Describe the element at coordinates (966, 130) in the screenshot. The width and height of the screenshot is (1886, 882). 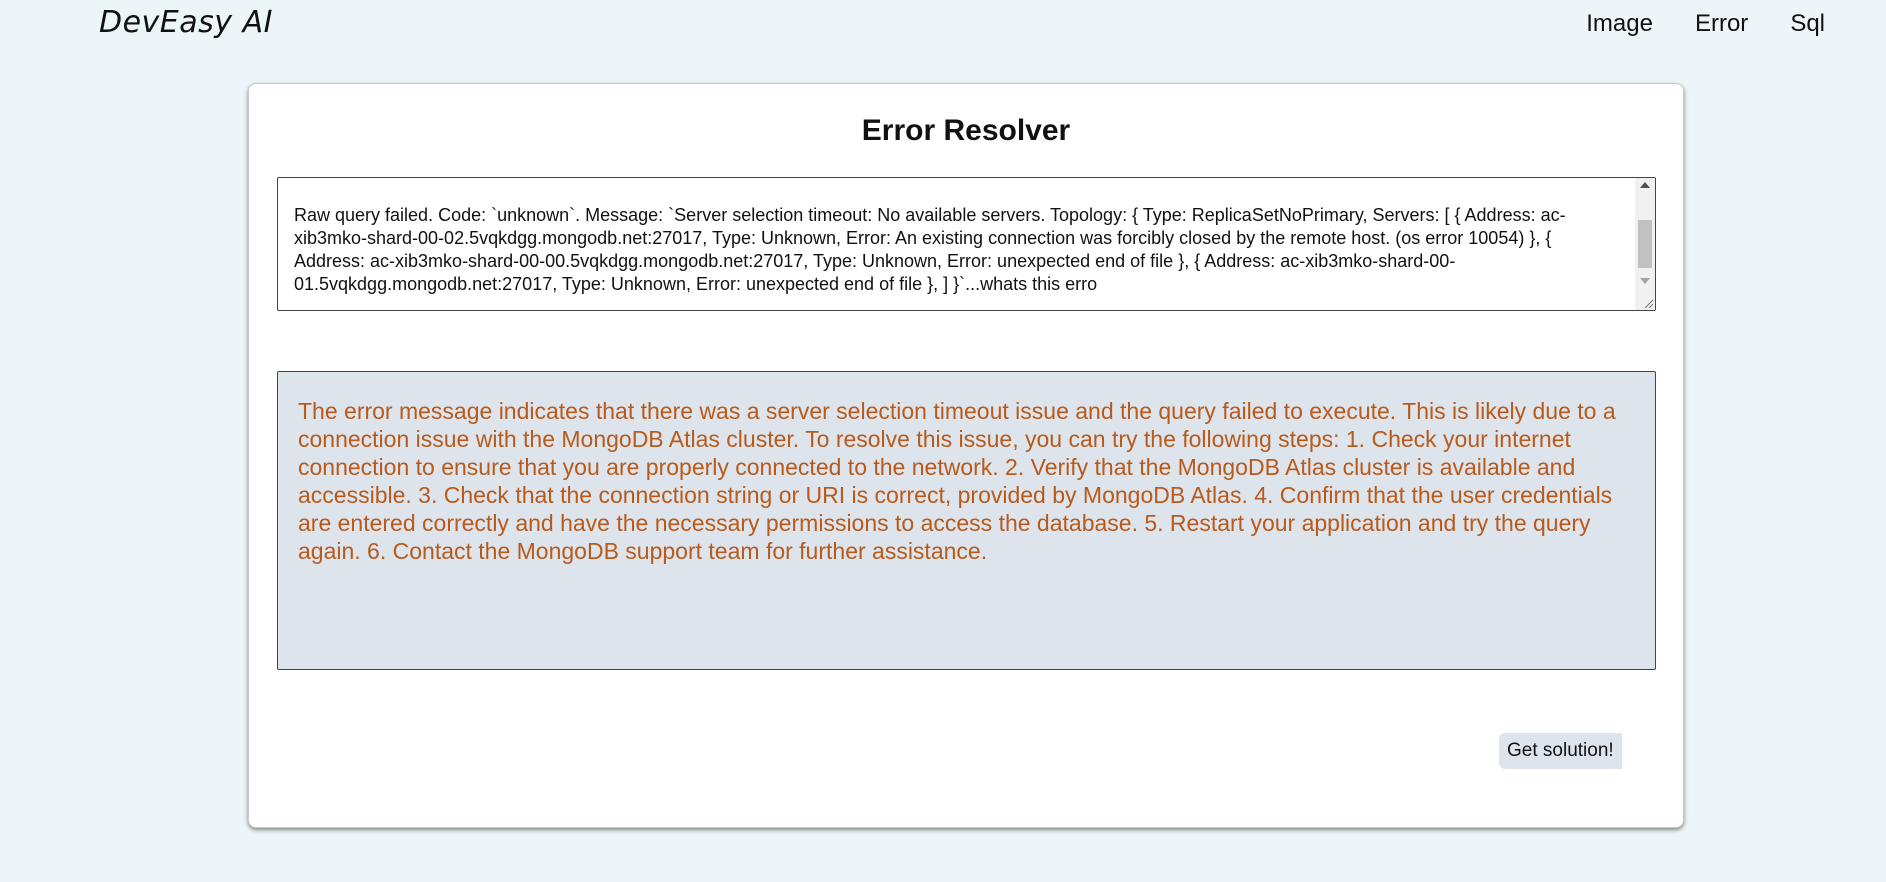
I see `page-title: Error Resolver` at that location.